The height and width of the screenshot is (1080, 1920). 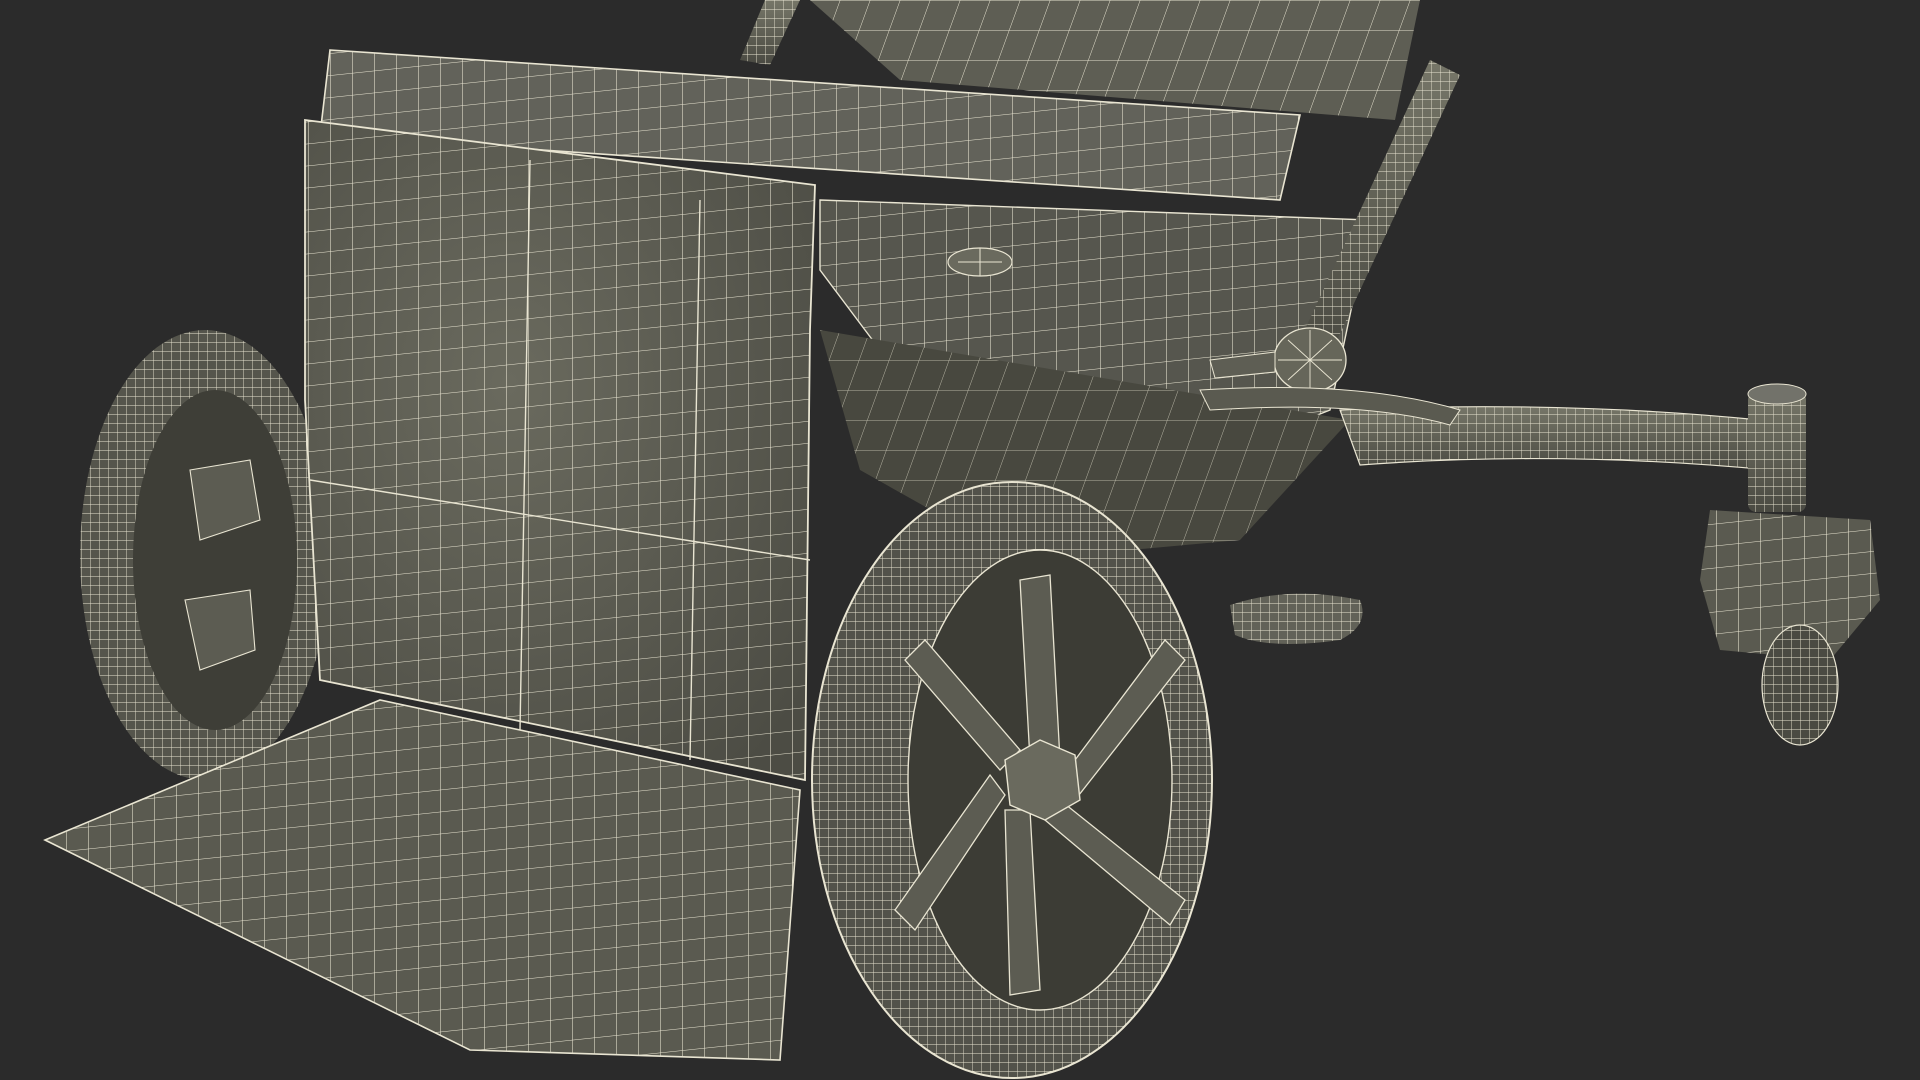 What do you see at coordinates (770, 32) in the screenshot?
I see `left-frame-tube` at bounding box center [770, 32].